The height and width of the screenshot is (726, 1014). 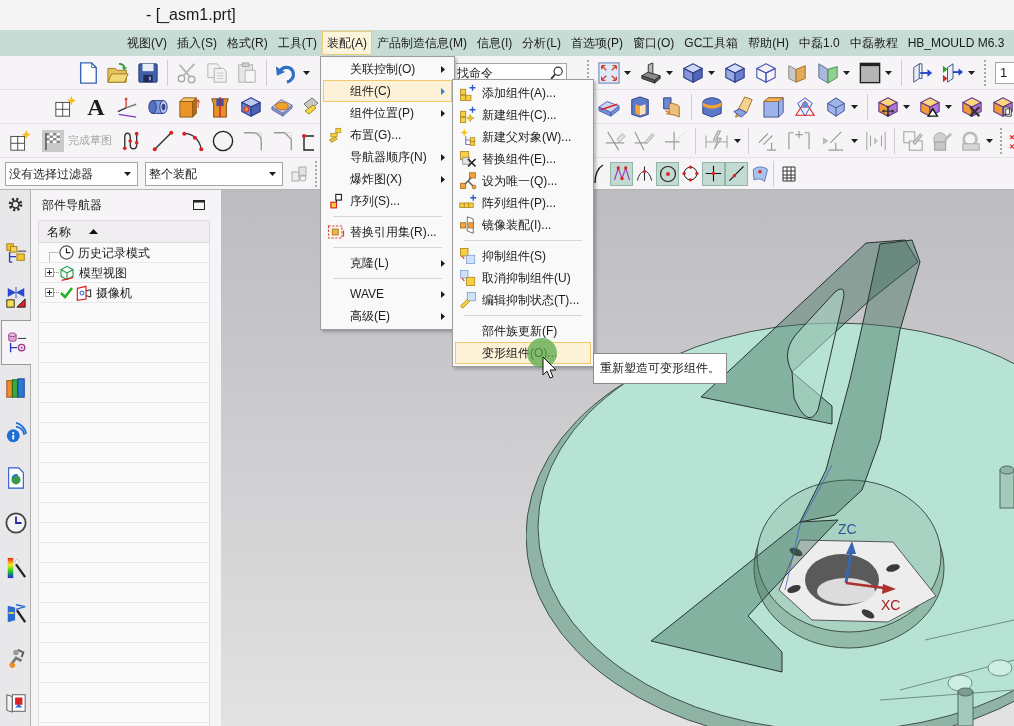 I want to click on menu-item: 关联控制(O), so click(x=387, y=69).